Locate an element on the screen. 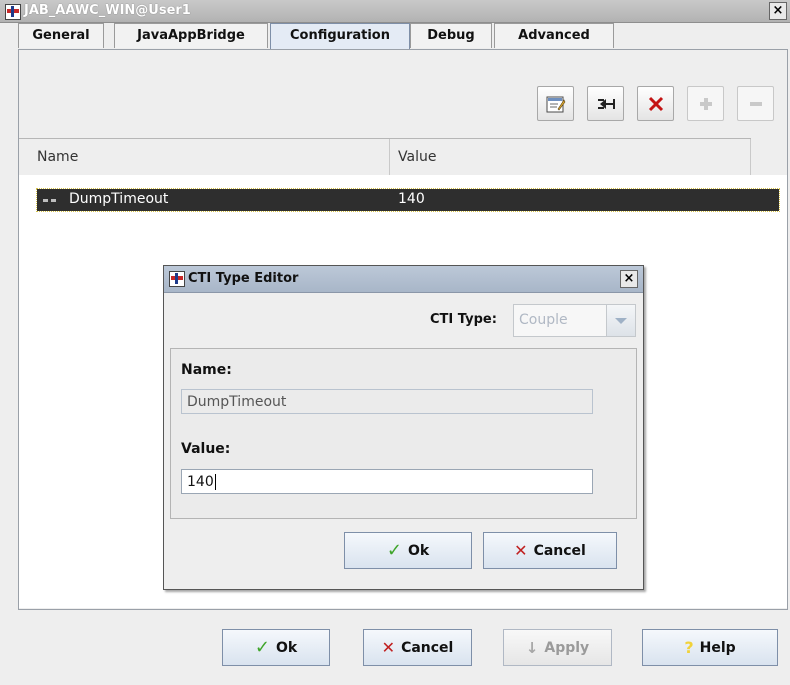 The height and width of the screenshot is (685, 790). apply-label: Apply is located at coordinates (567, 647).